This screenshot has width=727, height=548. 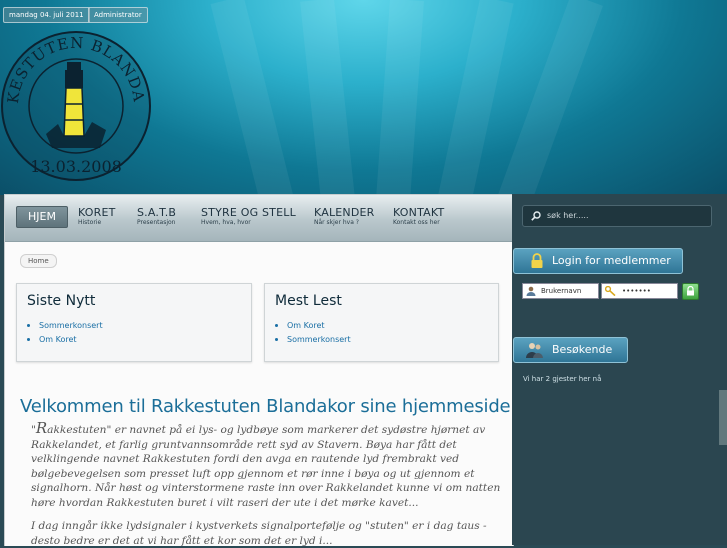 What do you see at coordinates (134, 322) in the screenshot?
I see `siste-nytt-box: Siste Nytt Sommerkonsert Om Koret` at bounding box center [134, 322].